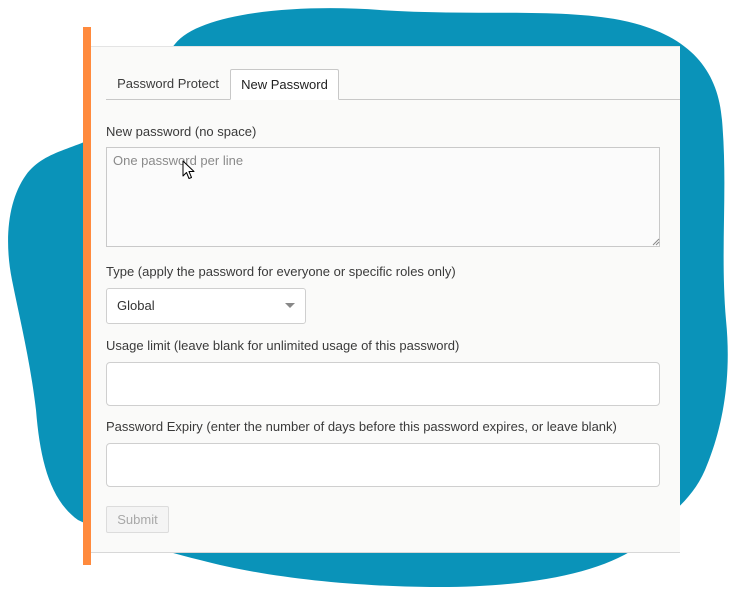 The width and height of the screenshot is (740, 589). Describe the element at coordinates (290, 305) in the screenshot. I see `caret-down-icon` at that location.